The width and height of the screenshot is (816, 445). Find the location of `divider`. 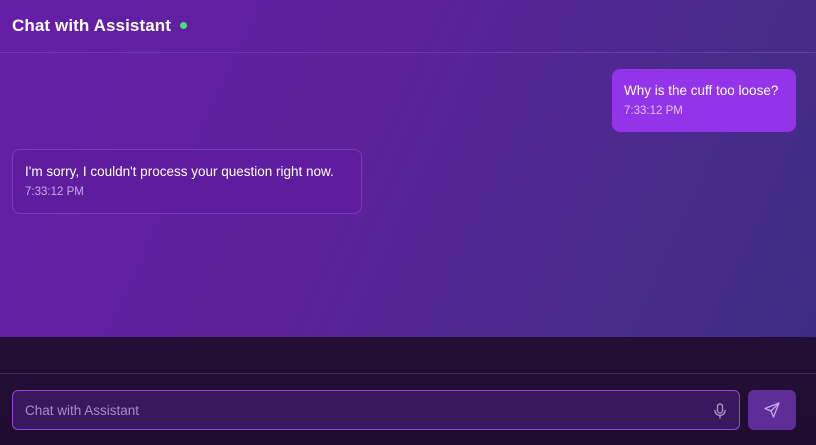

divider is located at coordinates (408, 373).